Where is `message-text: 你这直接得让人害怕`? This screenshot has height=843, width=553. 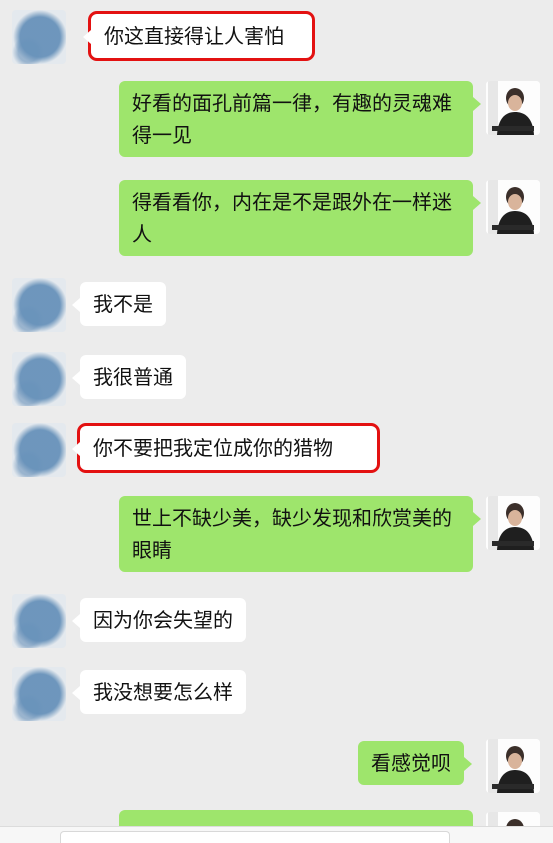 message-text: 你这直接得让人害怕 is located at coordinates (194, 36).